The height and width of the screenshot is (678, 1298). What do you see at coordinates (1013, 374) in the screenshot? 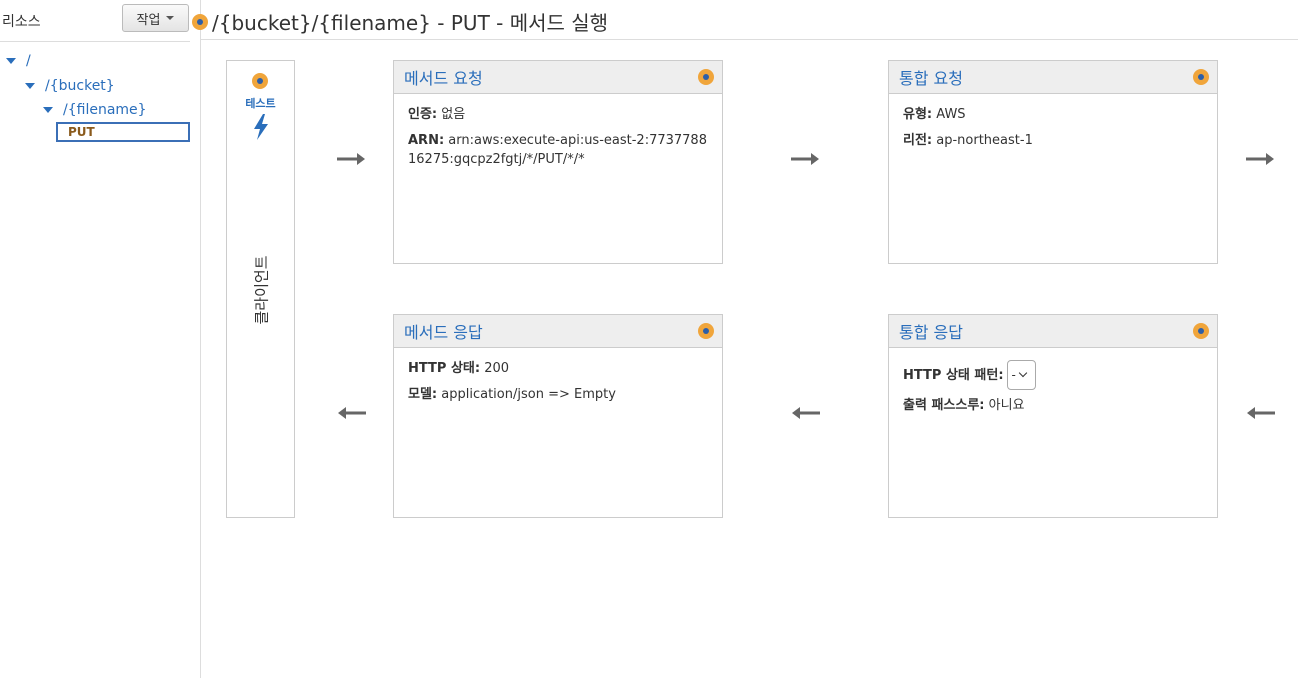
I see `status-pattern-value: -` at bounding box center [1013, 374].